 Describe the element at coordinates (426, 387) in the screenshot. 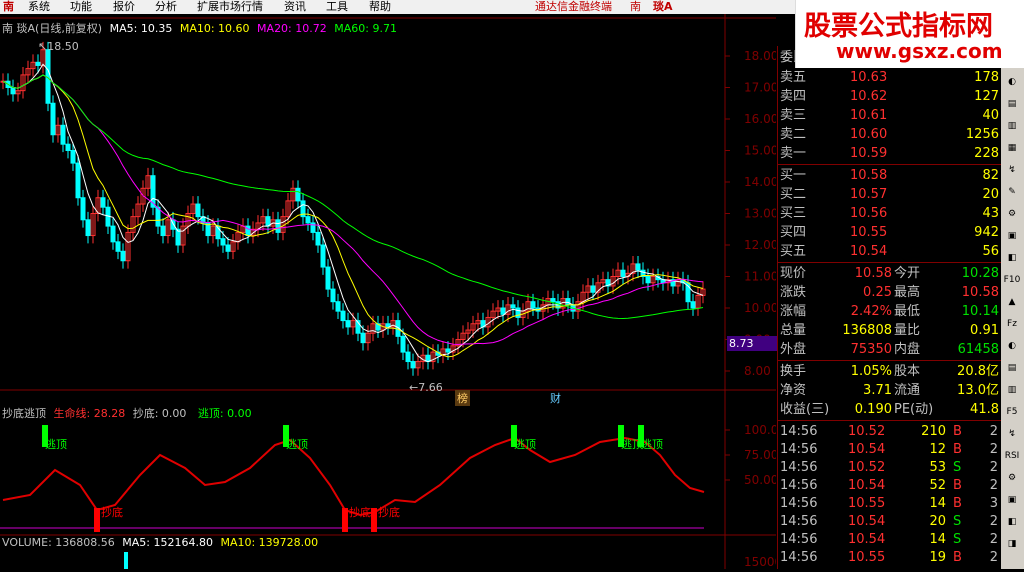

I see `low-annotation: ←7.66` at that location.